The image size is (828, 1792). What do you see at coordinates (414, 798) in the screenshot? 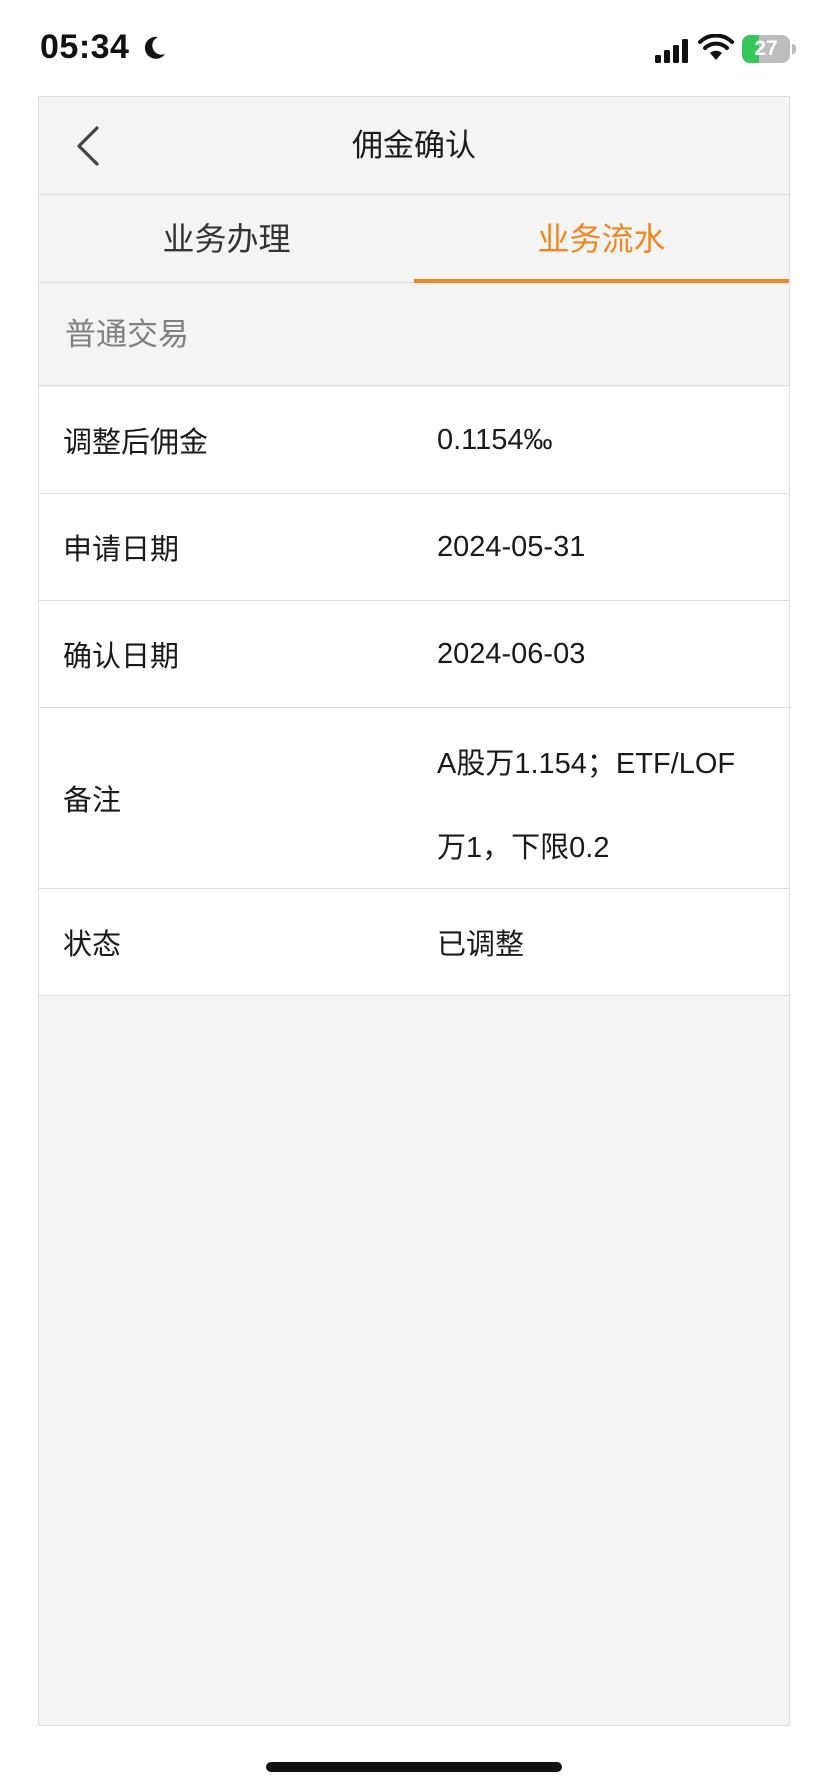
I see `row-remarks: 备注 A股万1.154；ETF/LOF 万1，下限0.2` at bounding box center [414, 798].